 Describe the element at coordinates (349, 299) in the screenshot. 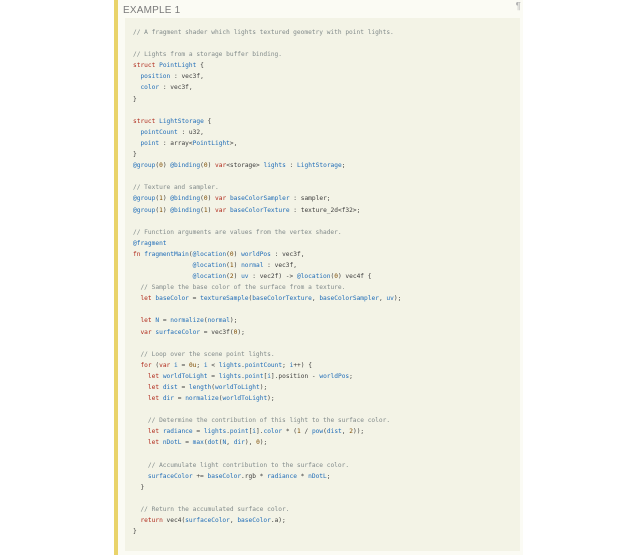

I see `code-token: baseColorSampler` at that location.